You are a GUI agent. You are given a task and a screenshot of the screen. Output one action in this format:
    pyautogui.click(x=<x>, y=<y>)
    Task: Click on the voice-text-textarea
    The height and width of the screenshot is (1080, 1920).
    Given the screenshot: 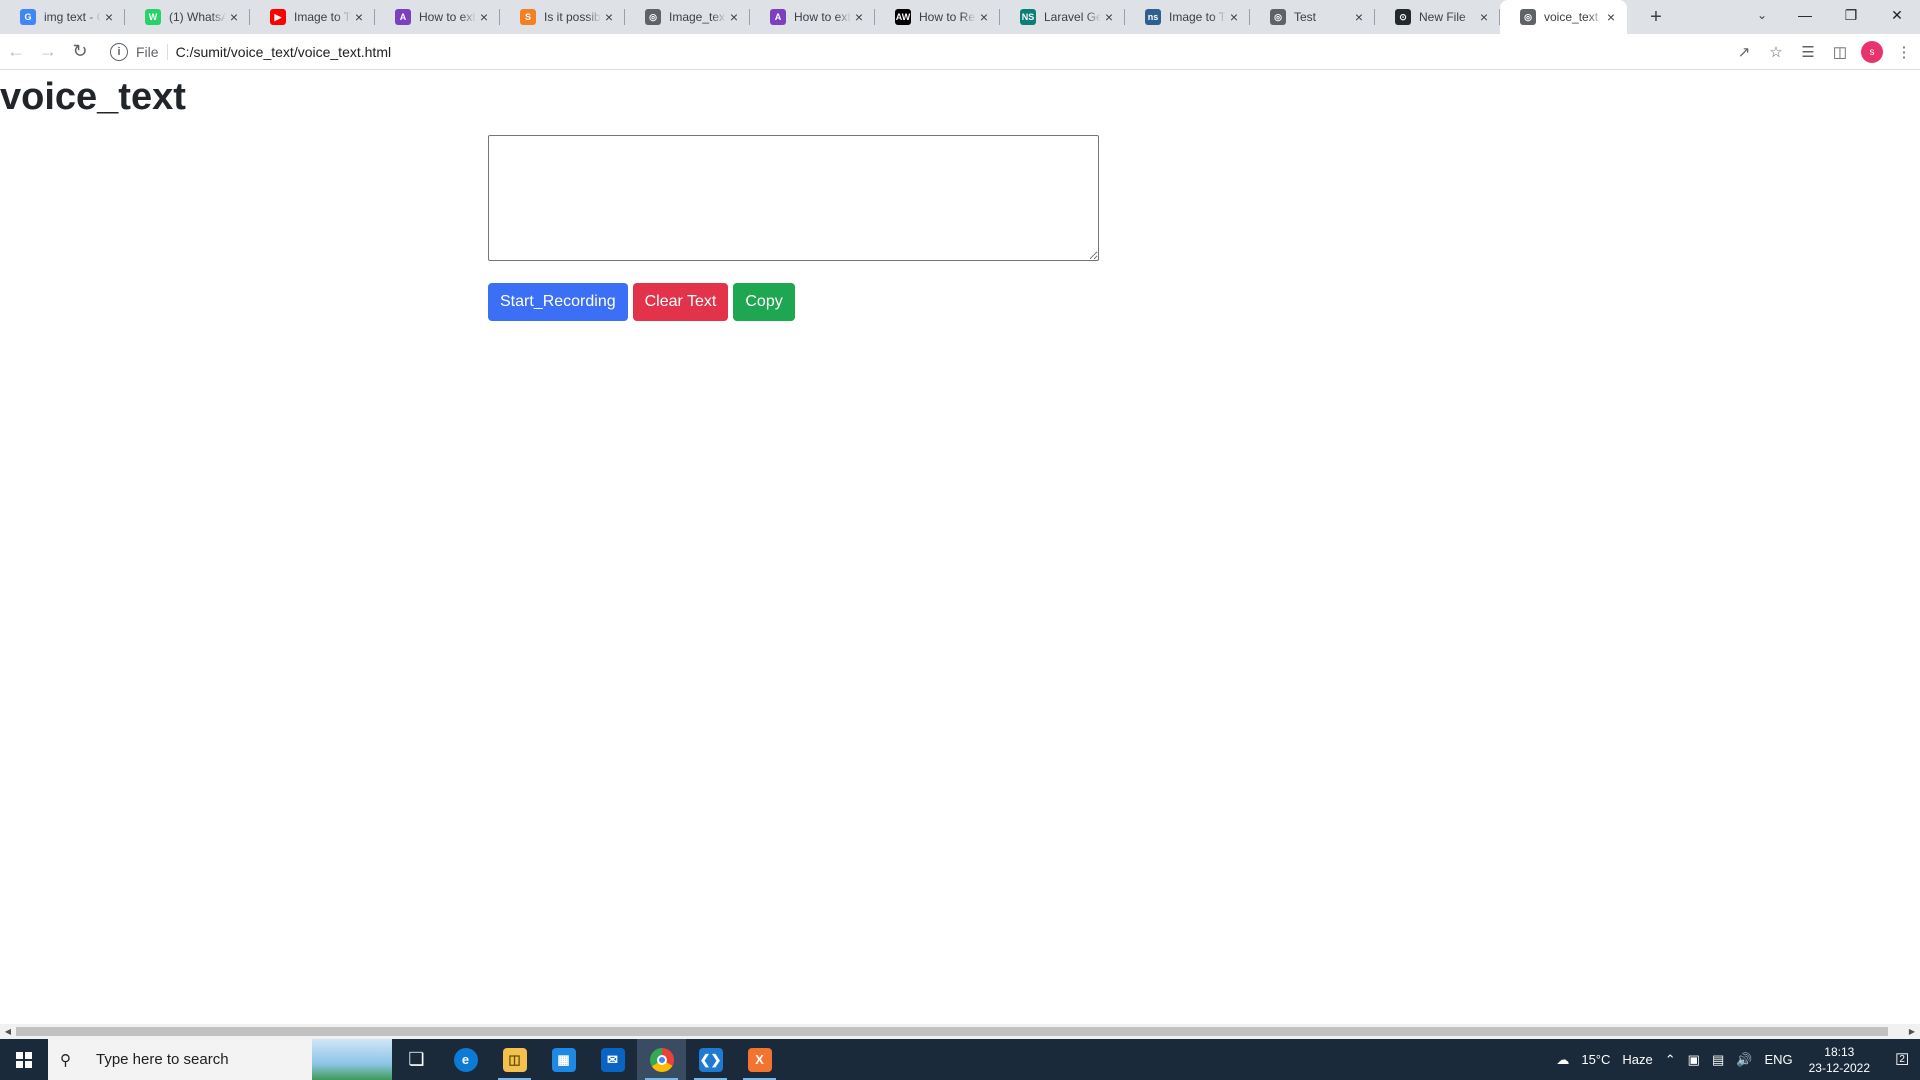 What is the action you would take?
    pyautogui.click(x=793, y=198)
    